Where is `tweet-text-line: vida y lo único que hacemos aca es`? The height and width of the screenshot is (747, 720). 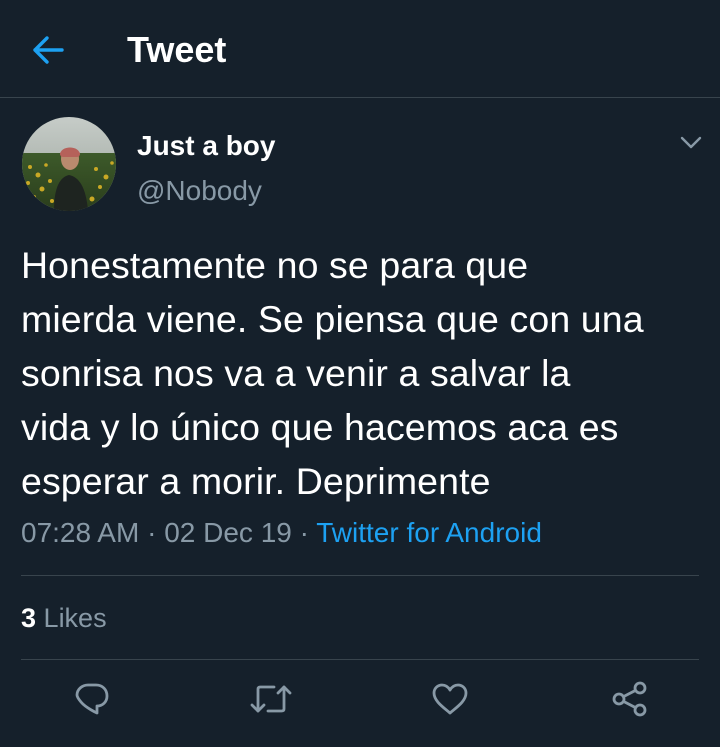
tweet-text-line: vida y lo único que hacemos aca es is located at coordinates (320, 427).